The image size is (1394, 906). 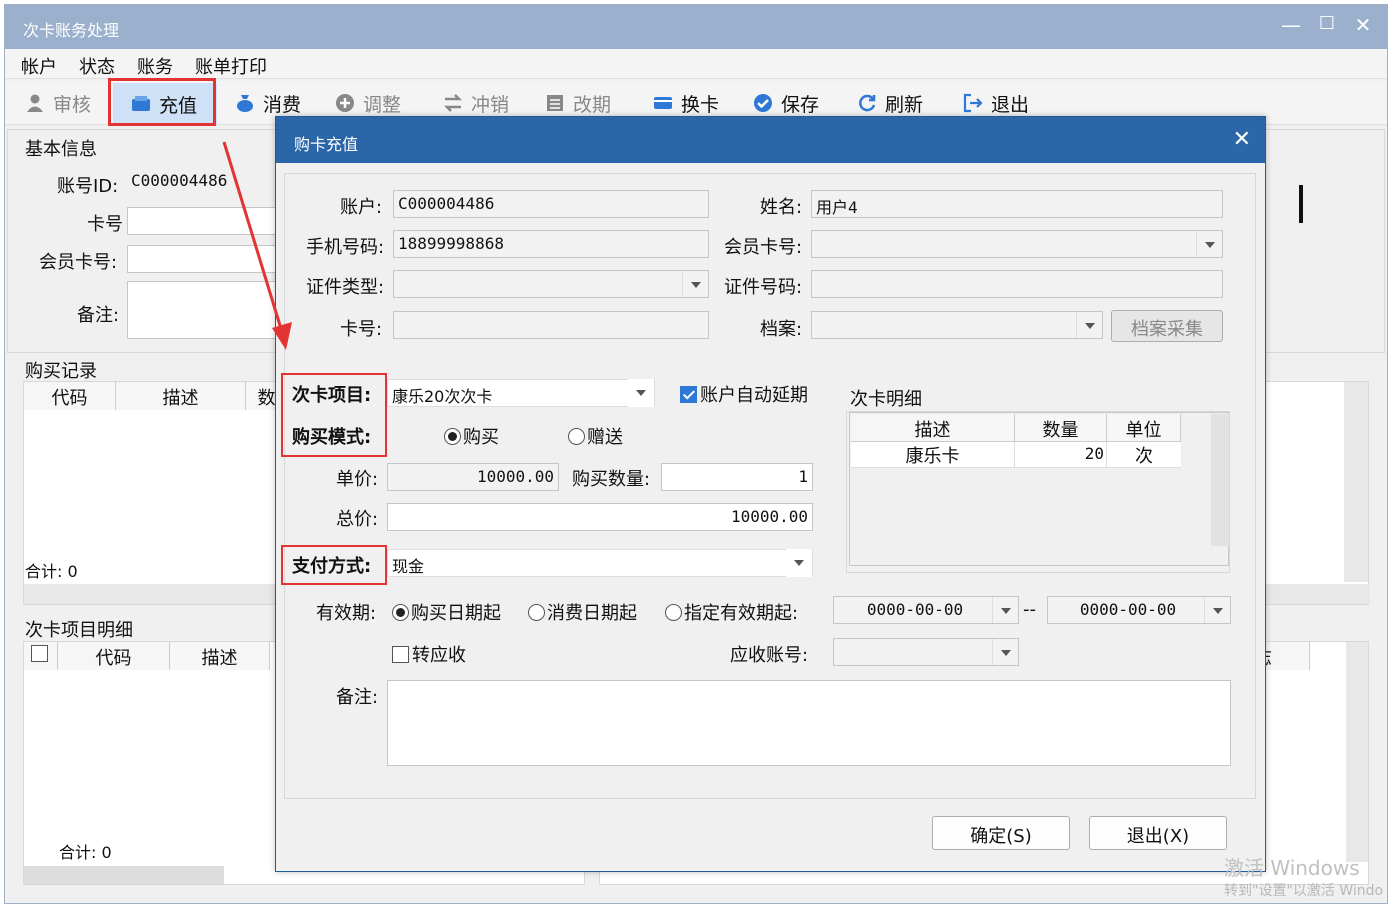 I want to click on activation-watermark-line1: 激活 Windows, so click(x=1292, y=868).